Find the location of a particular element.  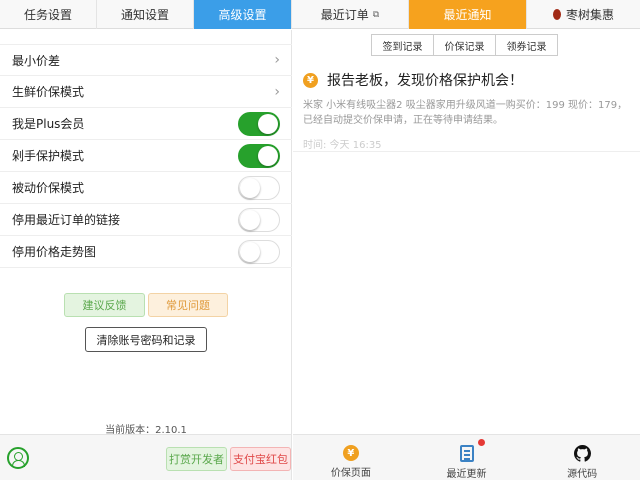

plus-member-toggle is located at coordinates (259, 123).